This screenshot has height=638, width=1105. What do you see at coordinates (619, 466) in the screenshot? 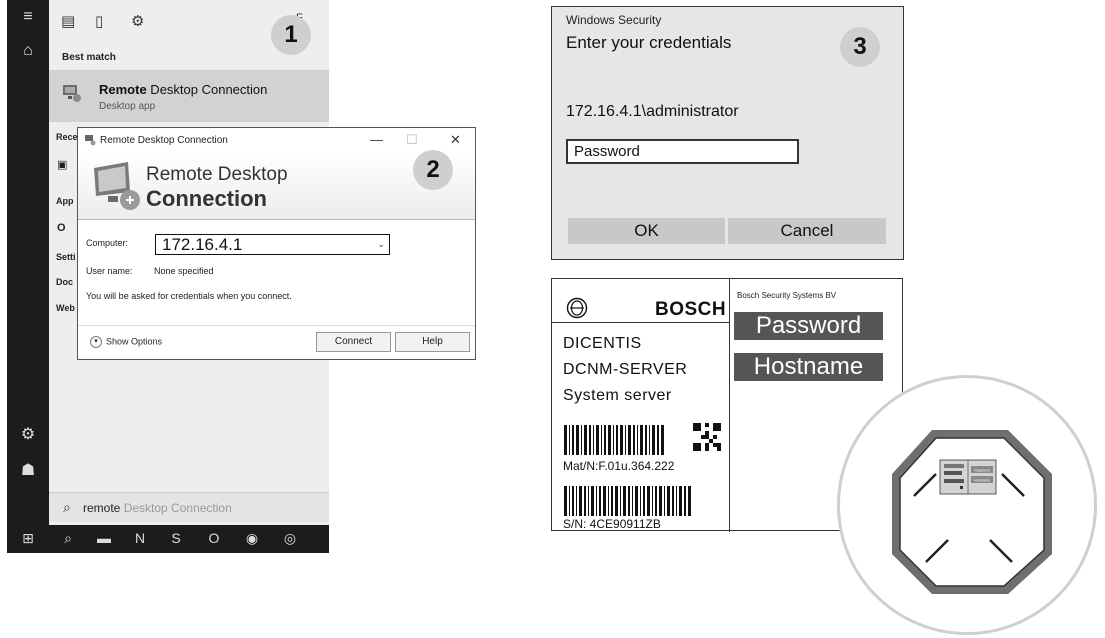
I see `material-number: Mat/N:F.01u.364.222` at bounding box center [619, 466].